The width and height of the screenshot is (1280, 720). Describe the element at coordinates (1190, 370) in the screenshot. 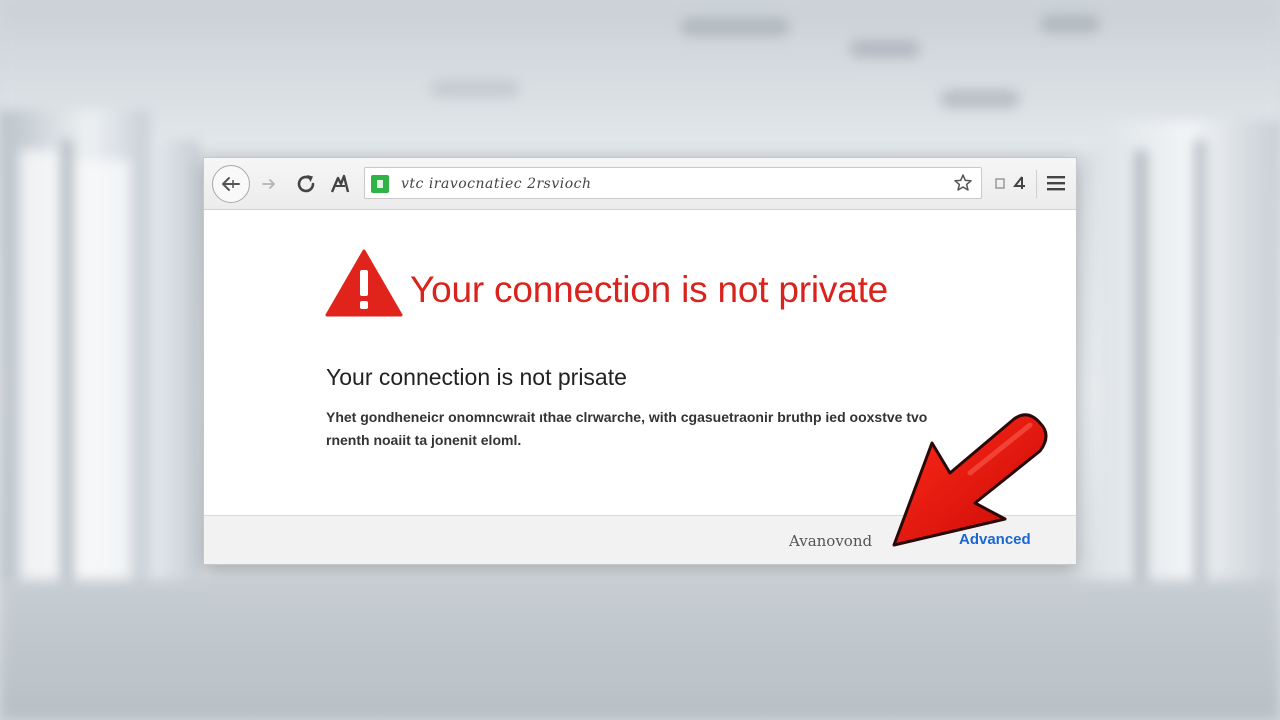

I see `window-right` at that location.